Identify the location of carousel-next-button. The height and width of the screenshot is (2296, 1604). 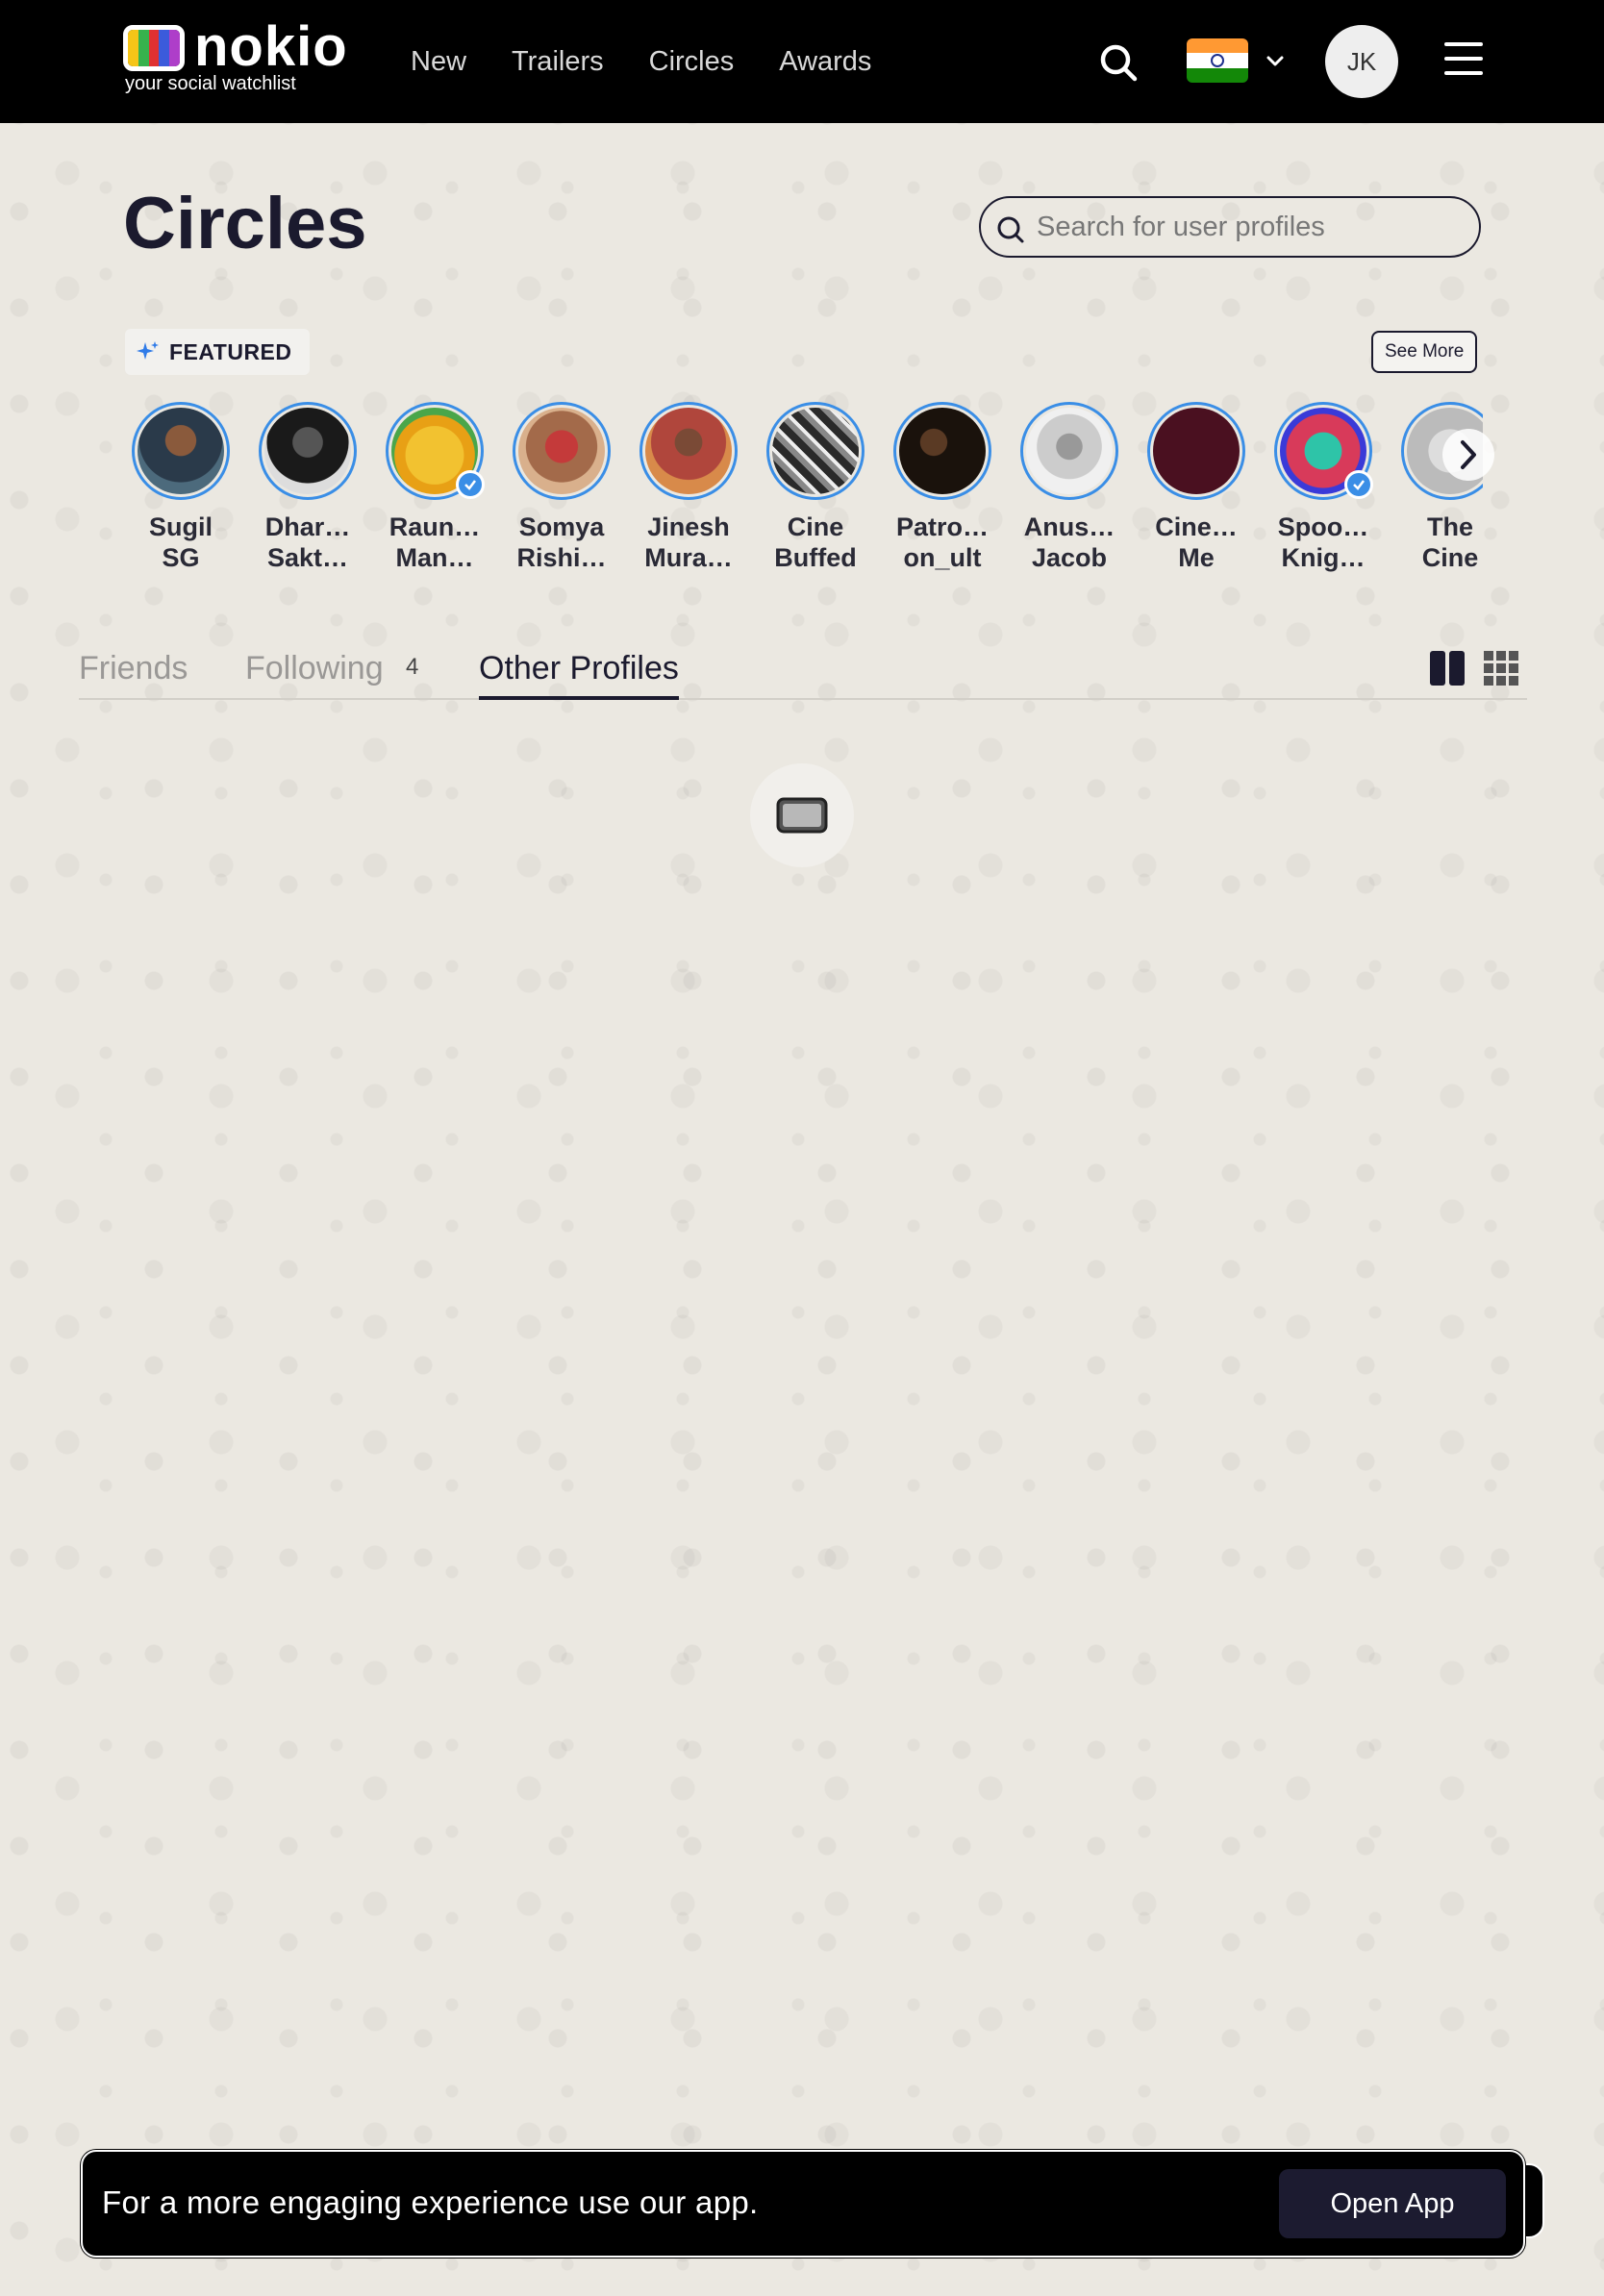
(1468, 455).